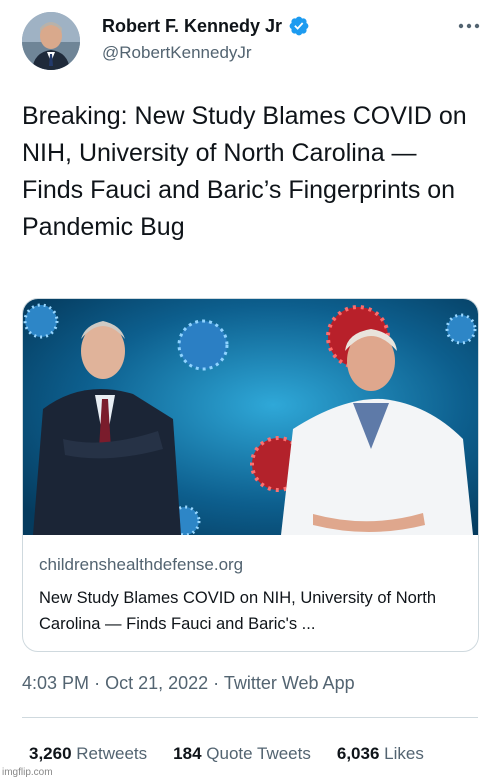 The width and height of the screenshot is (500, 780). Describe the element at coordinates (27, 772) in the screenshot. I see `watermark: imgflip.com` at that location.